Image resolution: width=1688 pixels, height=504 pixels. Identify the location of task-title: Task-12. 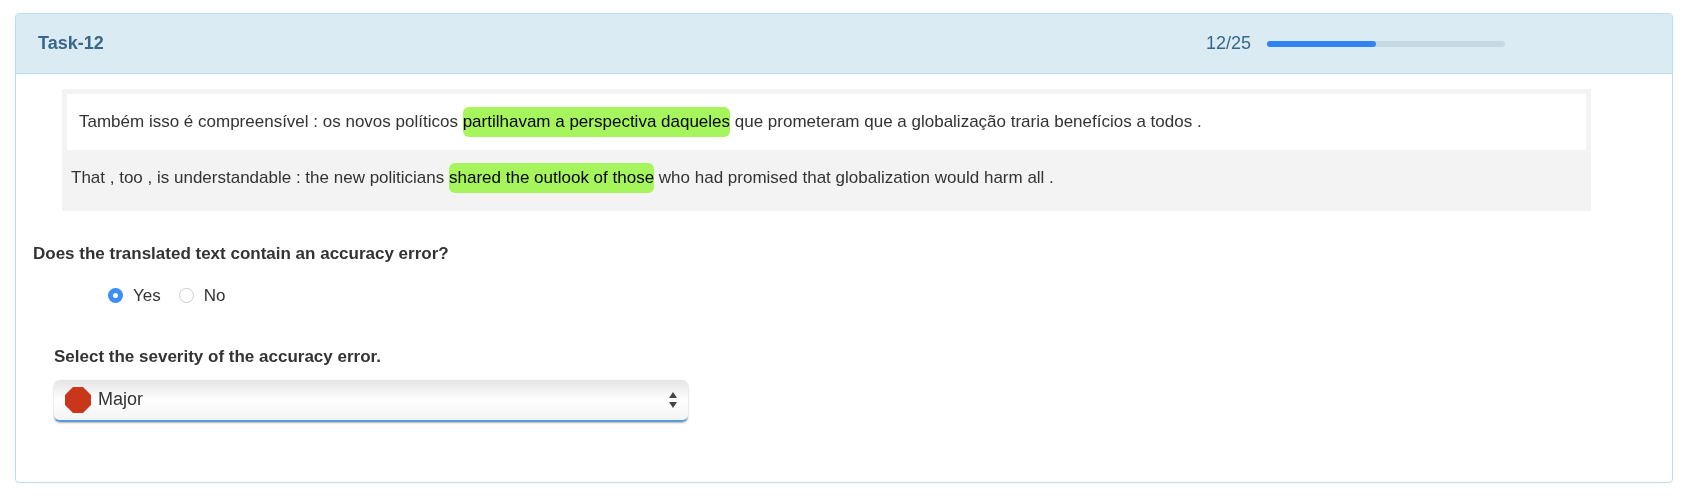
(71, 43).